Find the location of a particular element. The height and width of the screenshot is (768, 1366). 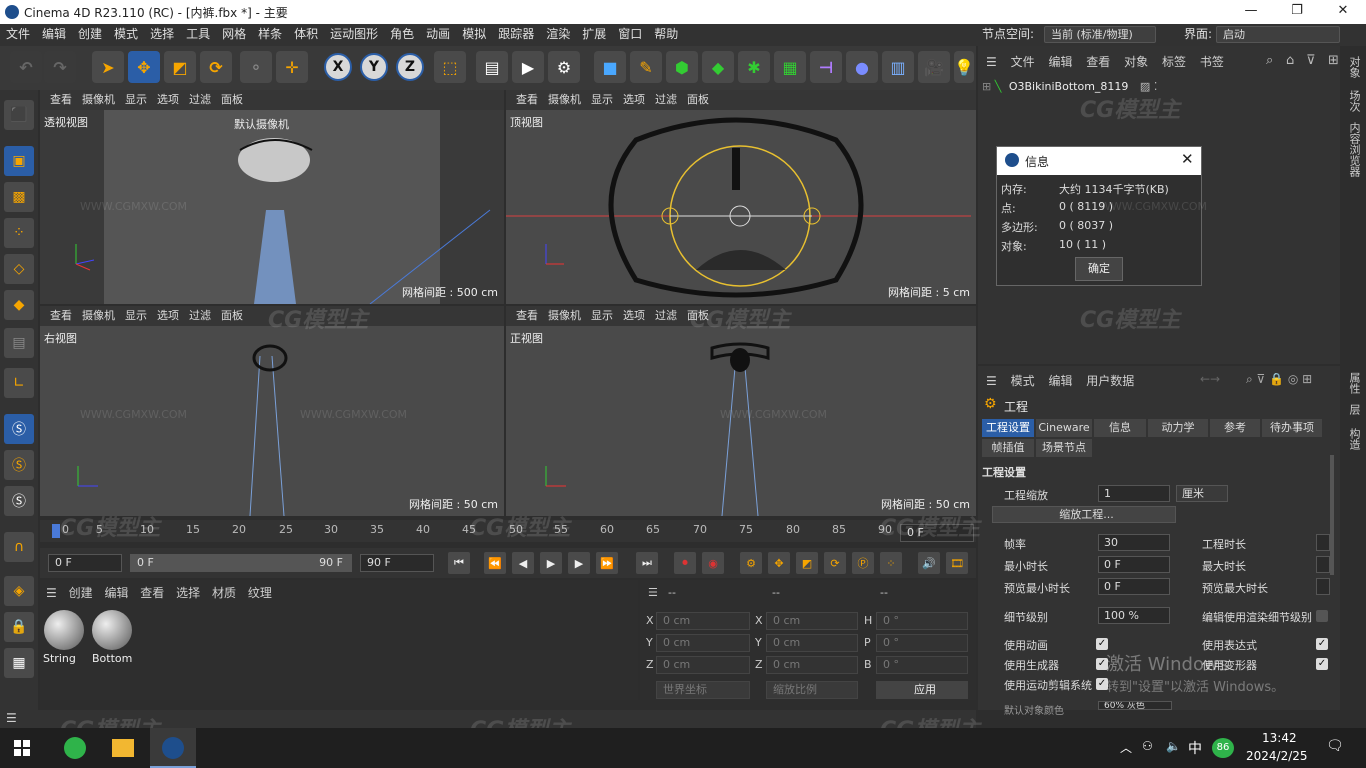

default-color-select: 60% 灰色 is located at coordinates (1135, 705).